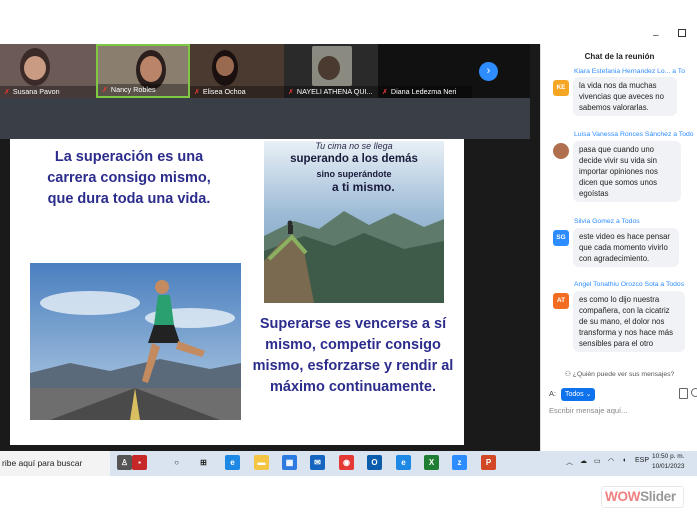  What do you see at coordinates (459, 462) in the screenshot?
I see `zoom-icon: z` at bounding box center [459, 462].